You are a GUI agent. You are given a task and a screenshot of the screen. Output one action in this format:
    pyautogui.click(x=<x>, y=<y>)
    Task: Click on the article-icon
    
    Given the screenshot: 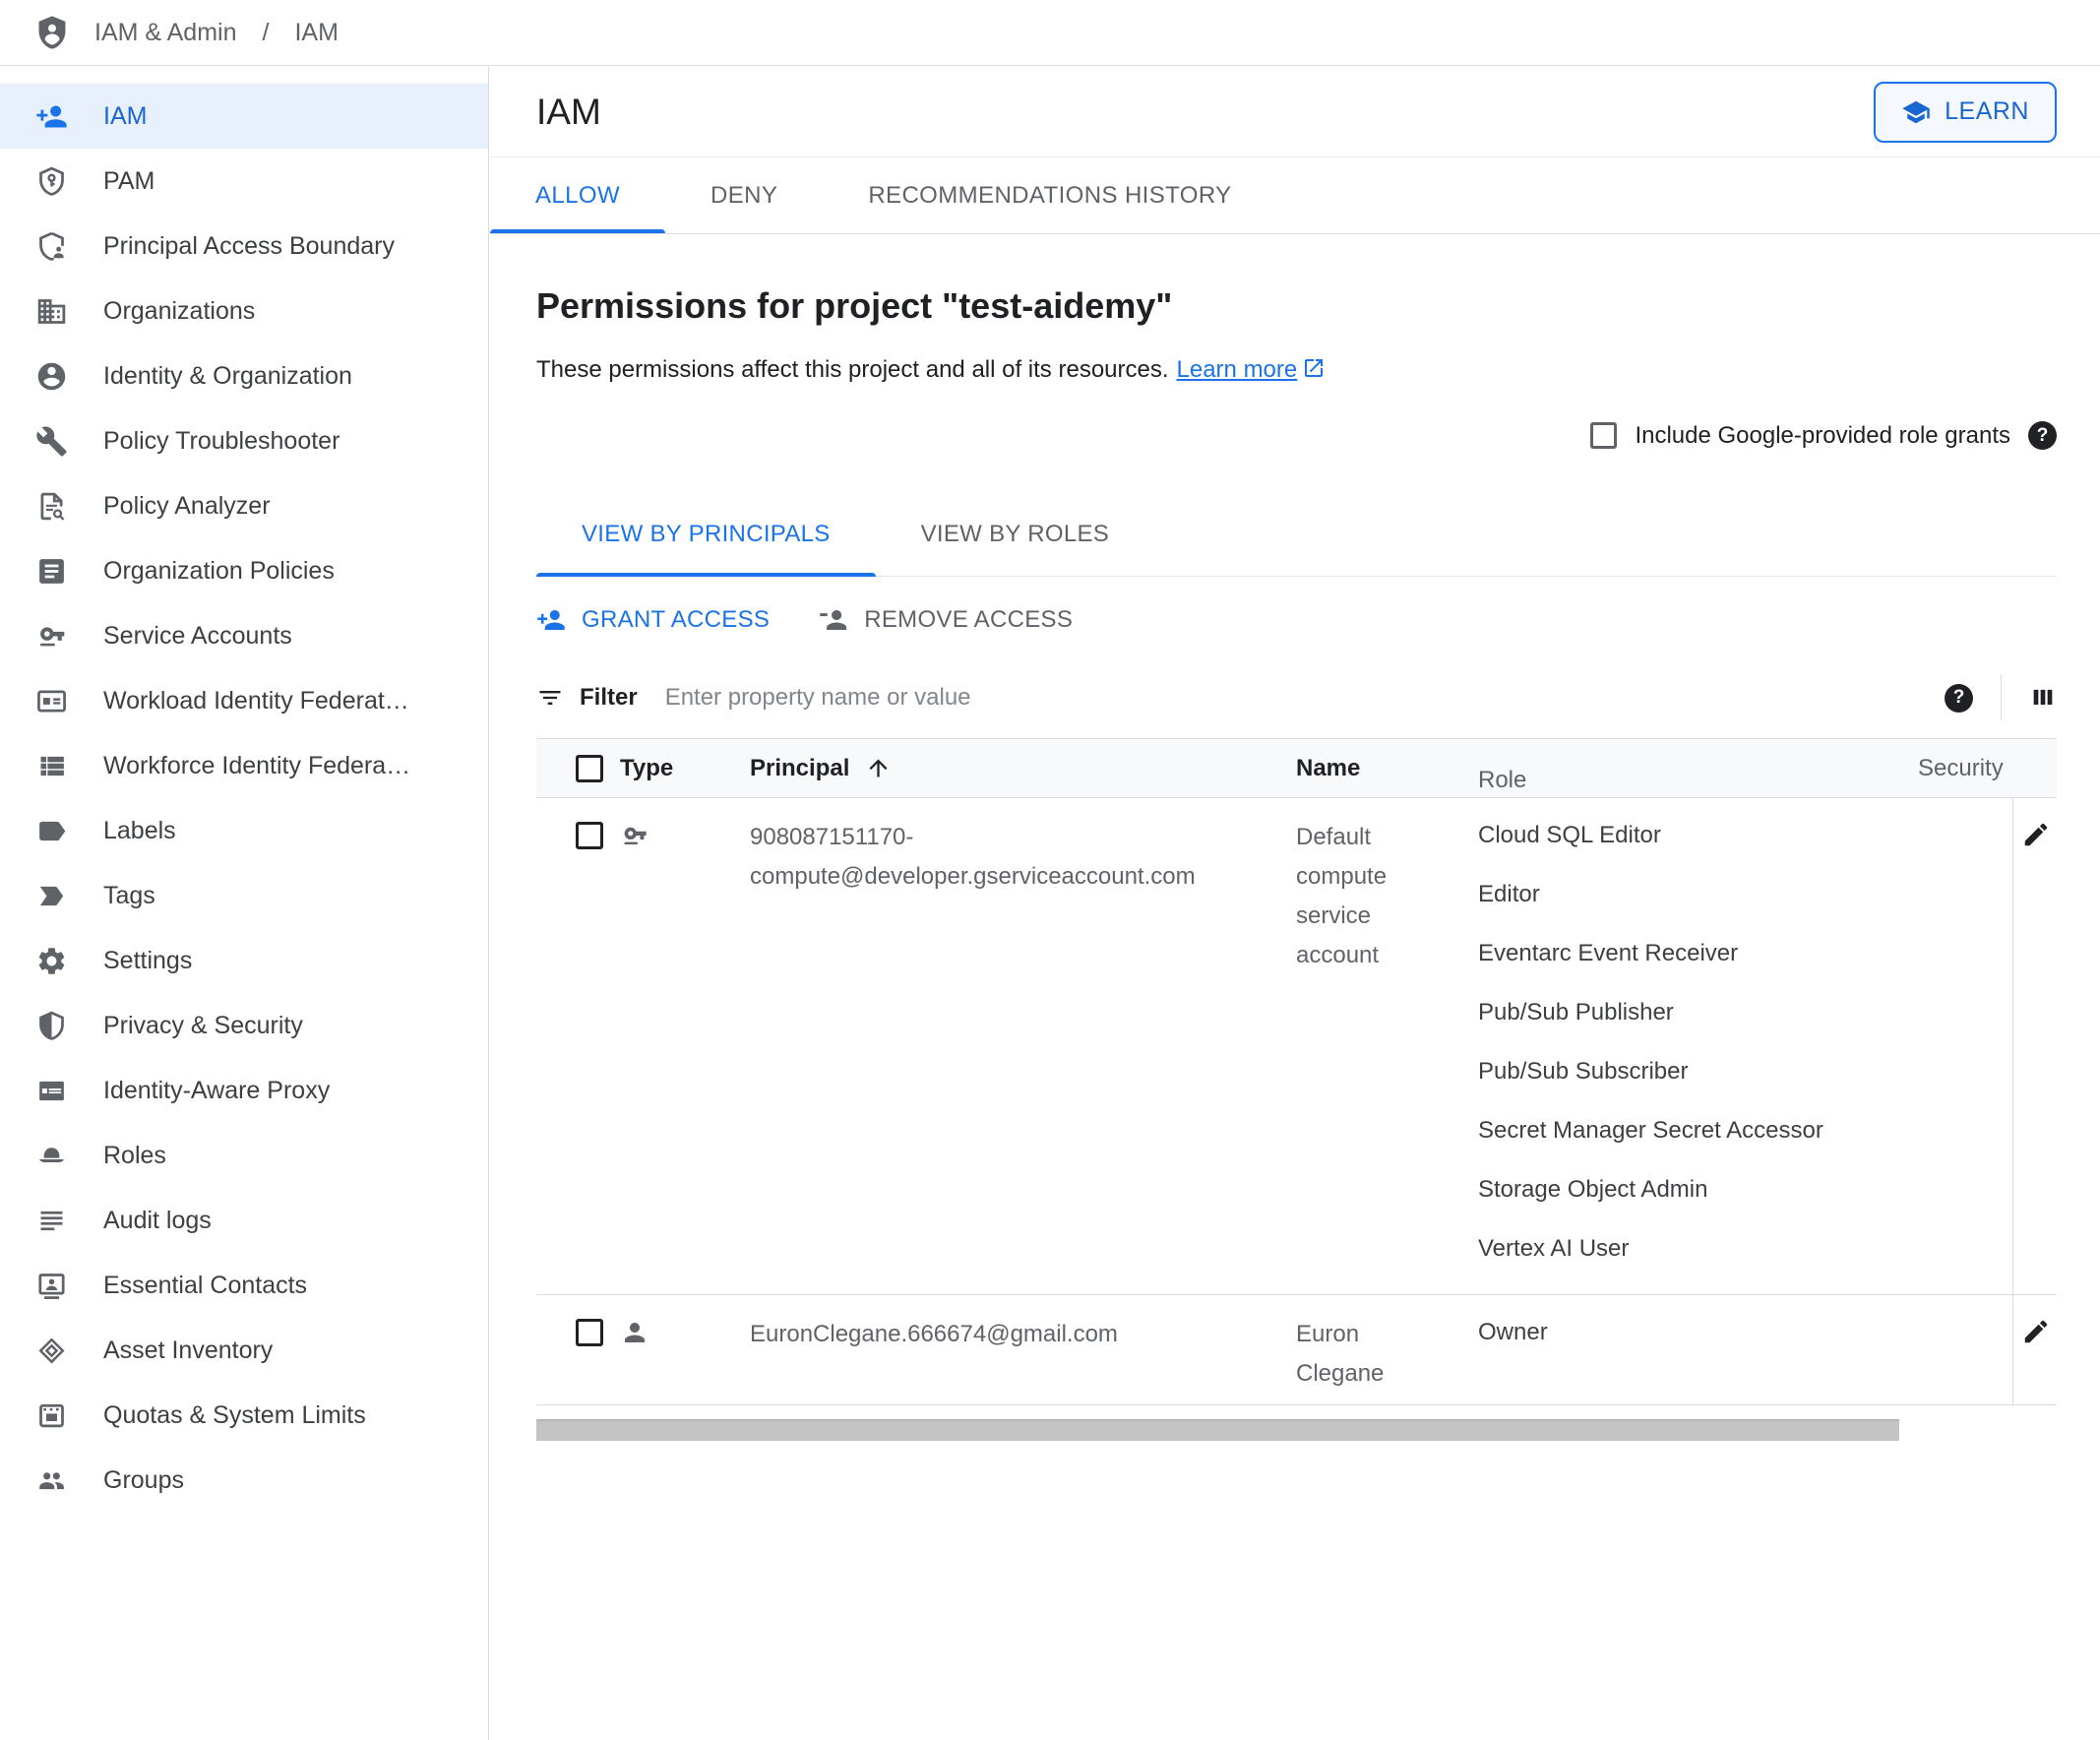 What is the action you would take?
    pyautogui.click(x=51, y=571)
    